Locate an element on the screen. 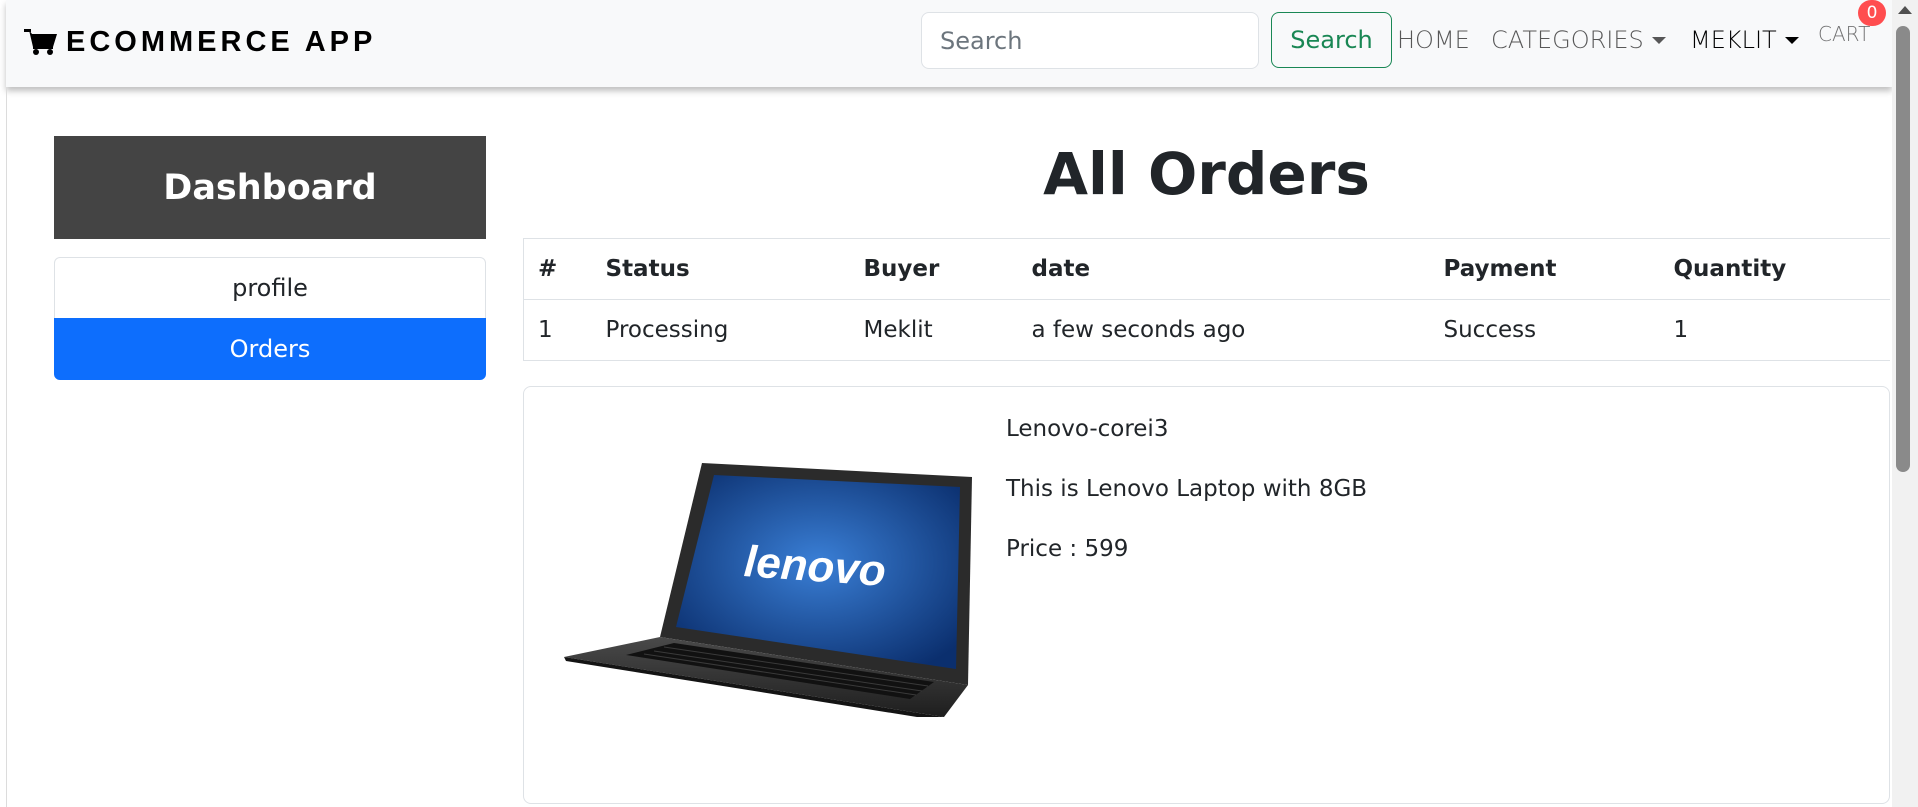  nav-home-label: HOME is located at coordinates (1433, 40).